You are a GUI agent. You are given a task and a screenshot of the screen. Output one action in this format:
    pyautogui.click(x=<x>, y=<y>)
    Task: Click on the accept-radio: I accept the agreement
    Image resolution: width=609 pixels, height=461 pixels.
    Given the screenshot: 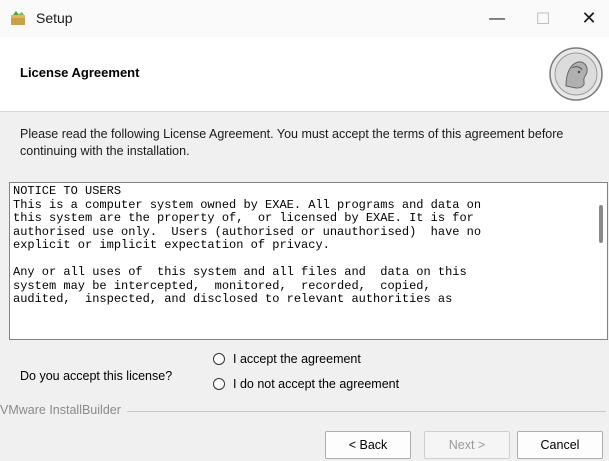 What is the action you would take?
    pyautogui.click(x=287, y=359)
    